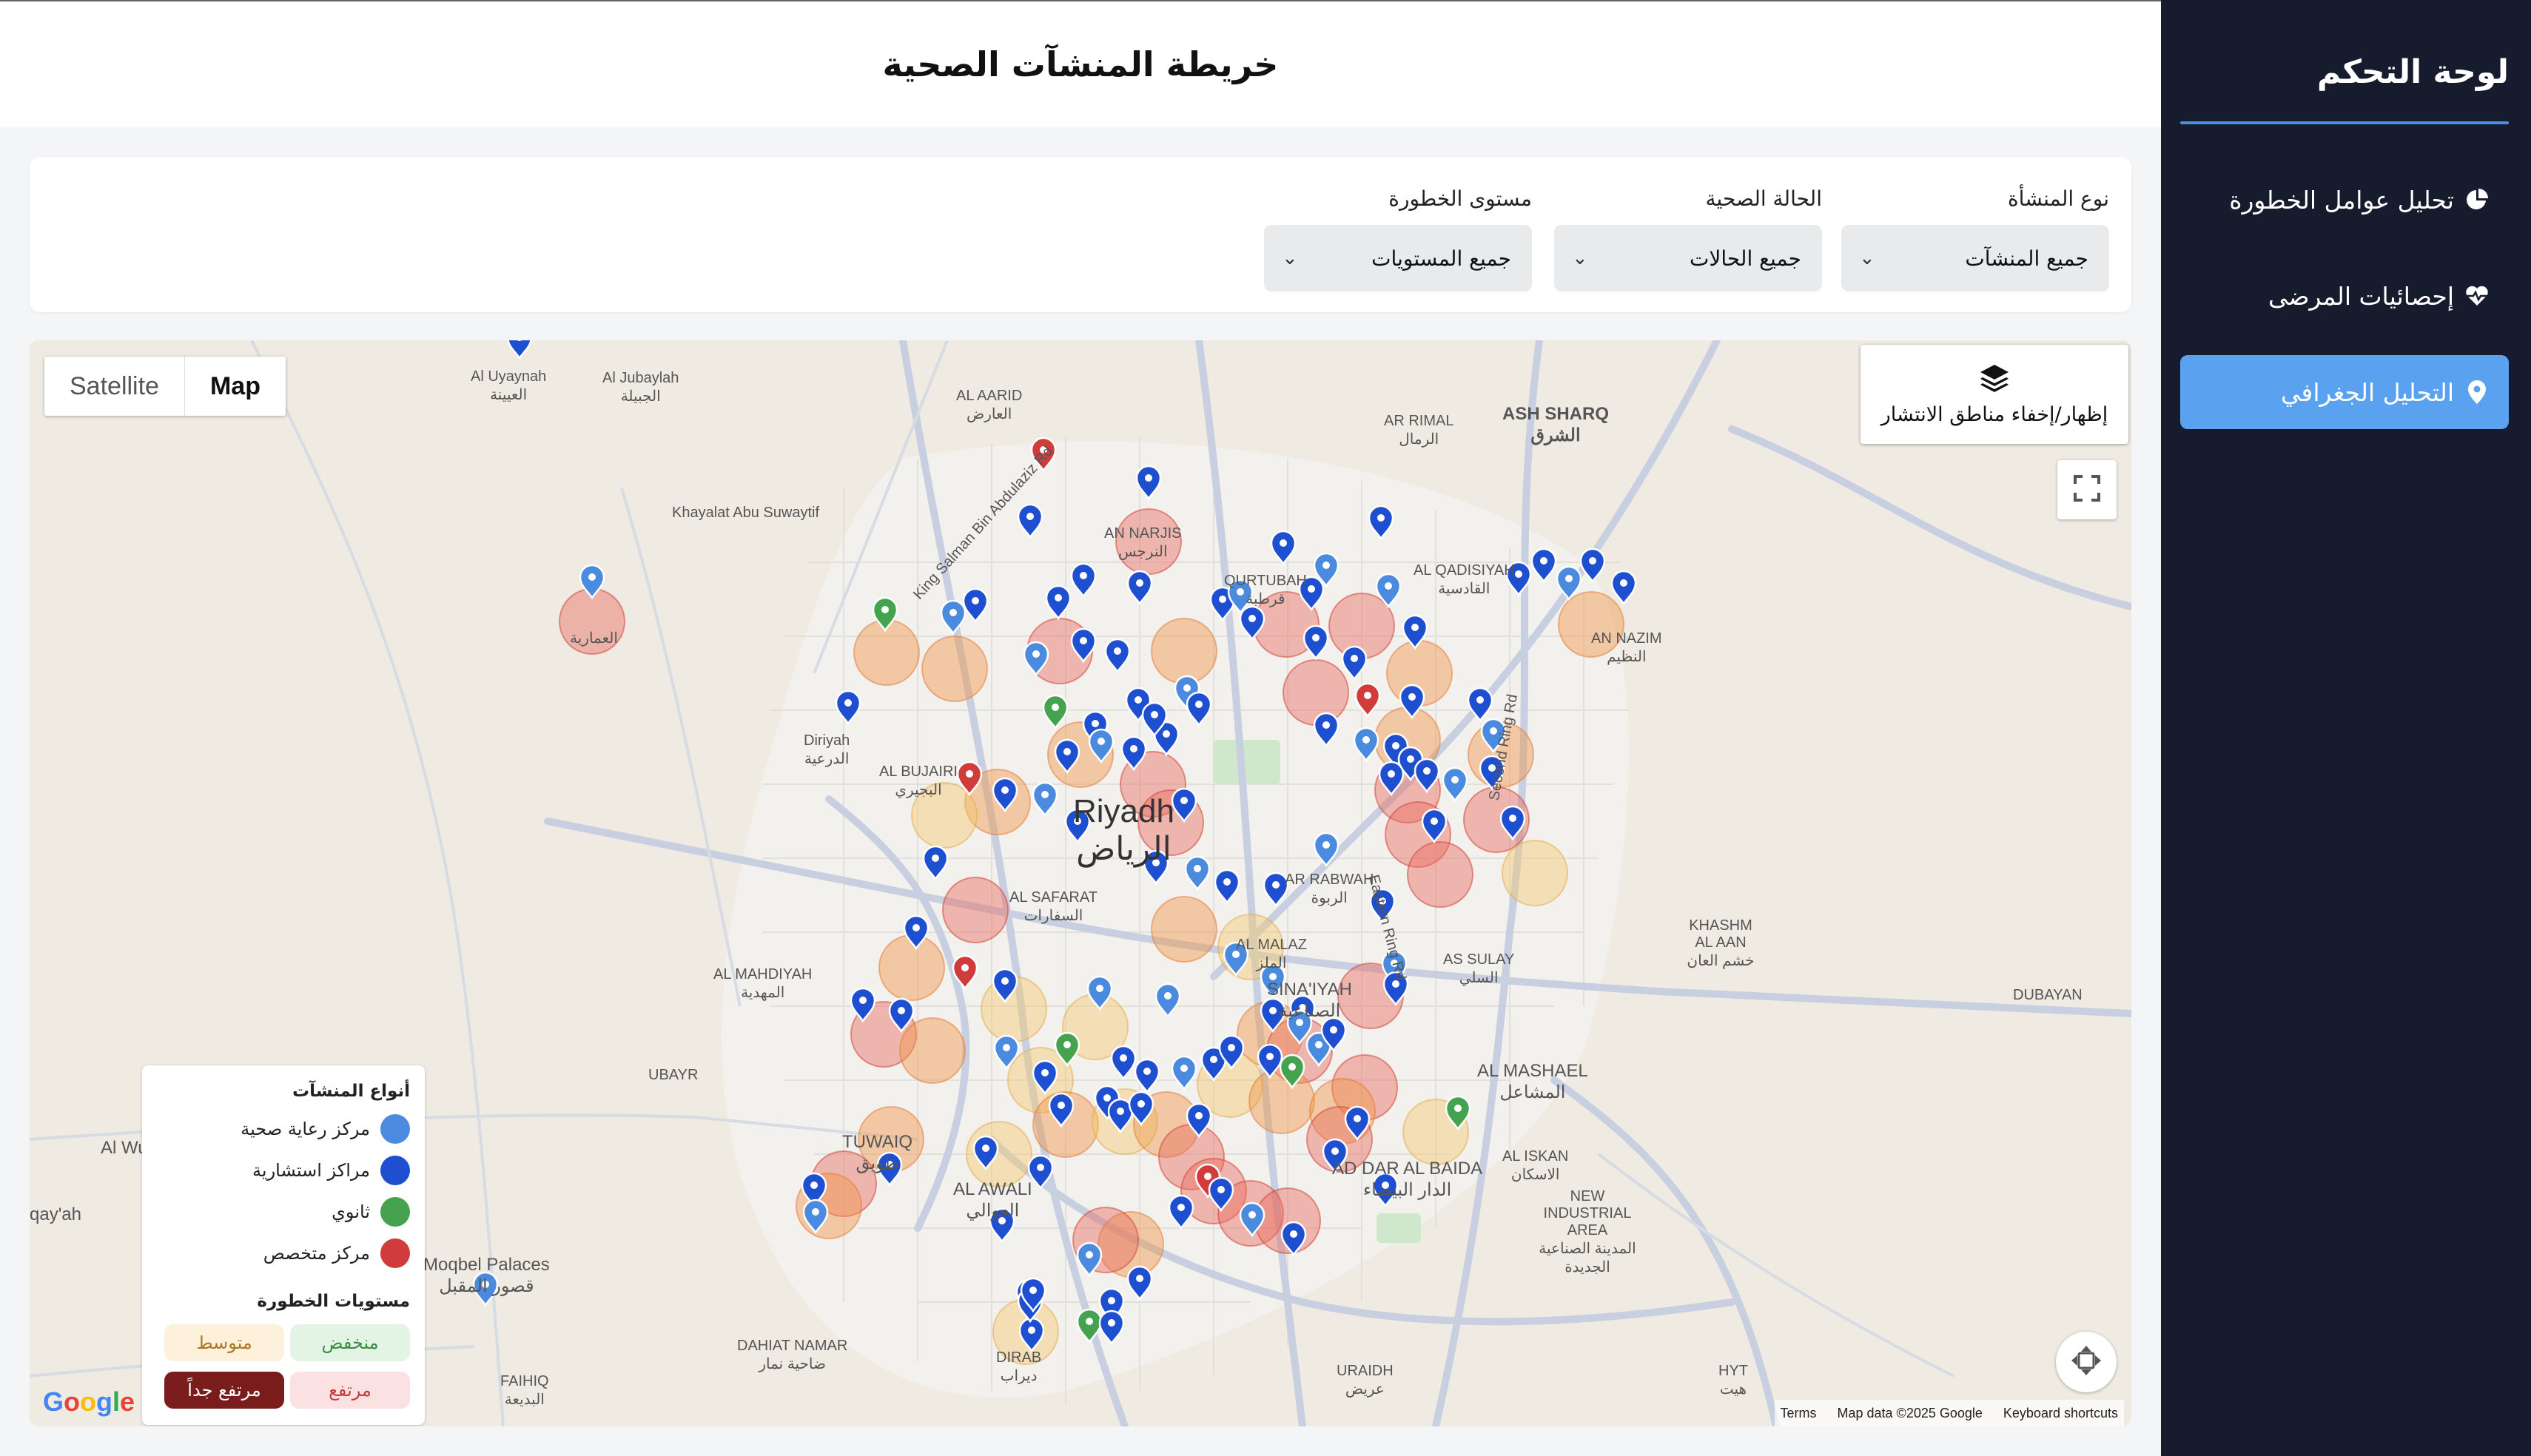  I want to click on legend-type-label: مراكز استشارية, so click(311, 1170).